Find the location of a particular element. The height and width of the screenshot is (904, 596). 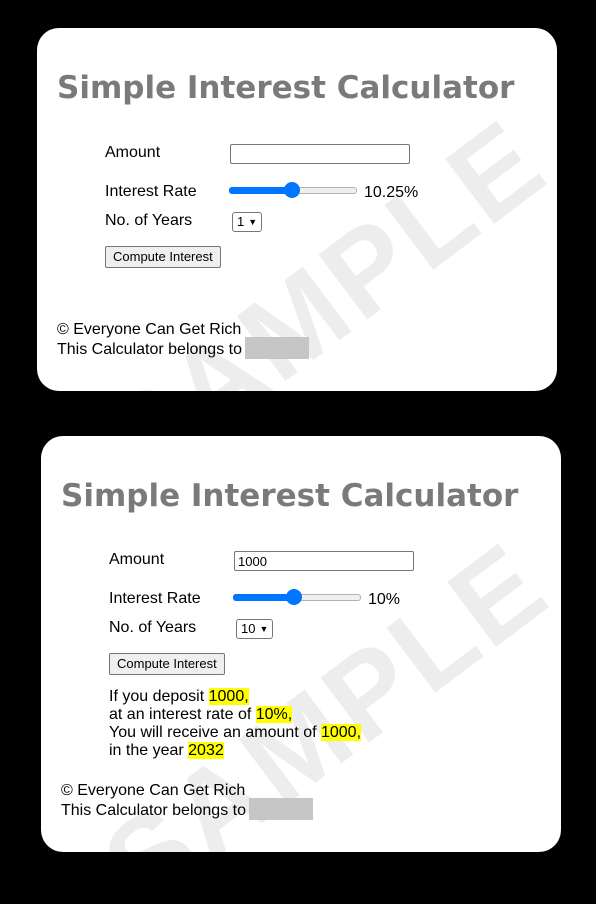

result-year-label: in the year is located at coordinates (149, 750).